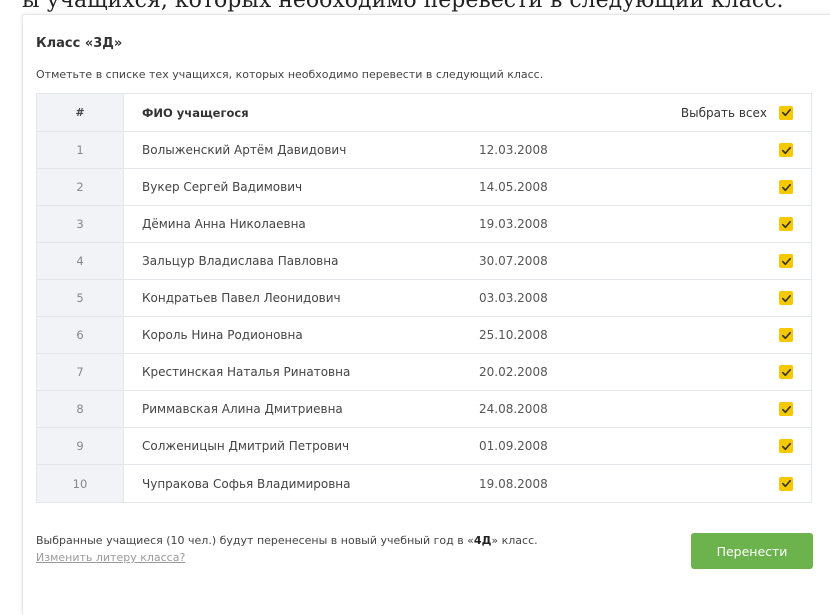 This screenshot has width=830, height=615. What do you see at coordinates (241, 298) in the screenshot?
I see `student-name: Кондратьев Павел Леонидович` at bounding box center [241, 298].